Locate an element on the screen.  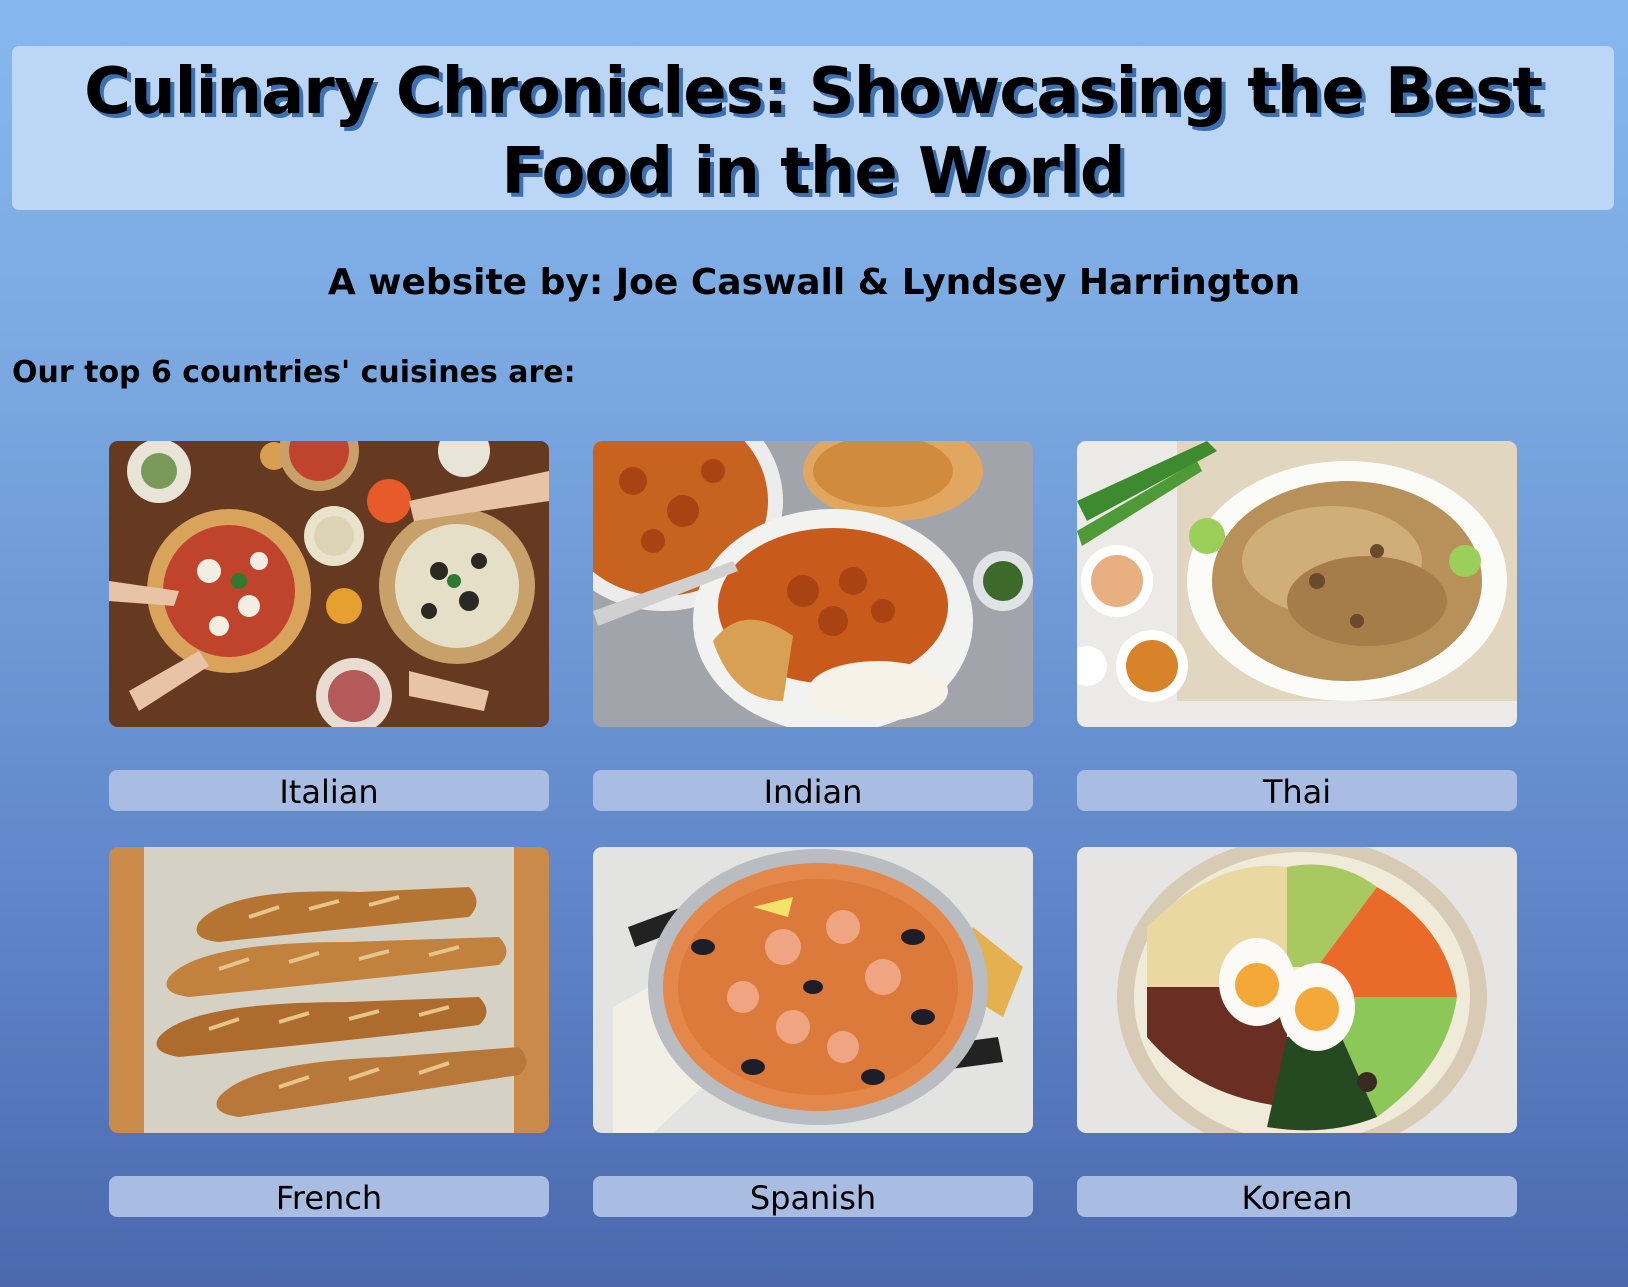
cuisine-label-french: French is located at coordinates (329, 1196).